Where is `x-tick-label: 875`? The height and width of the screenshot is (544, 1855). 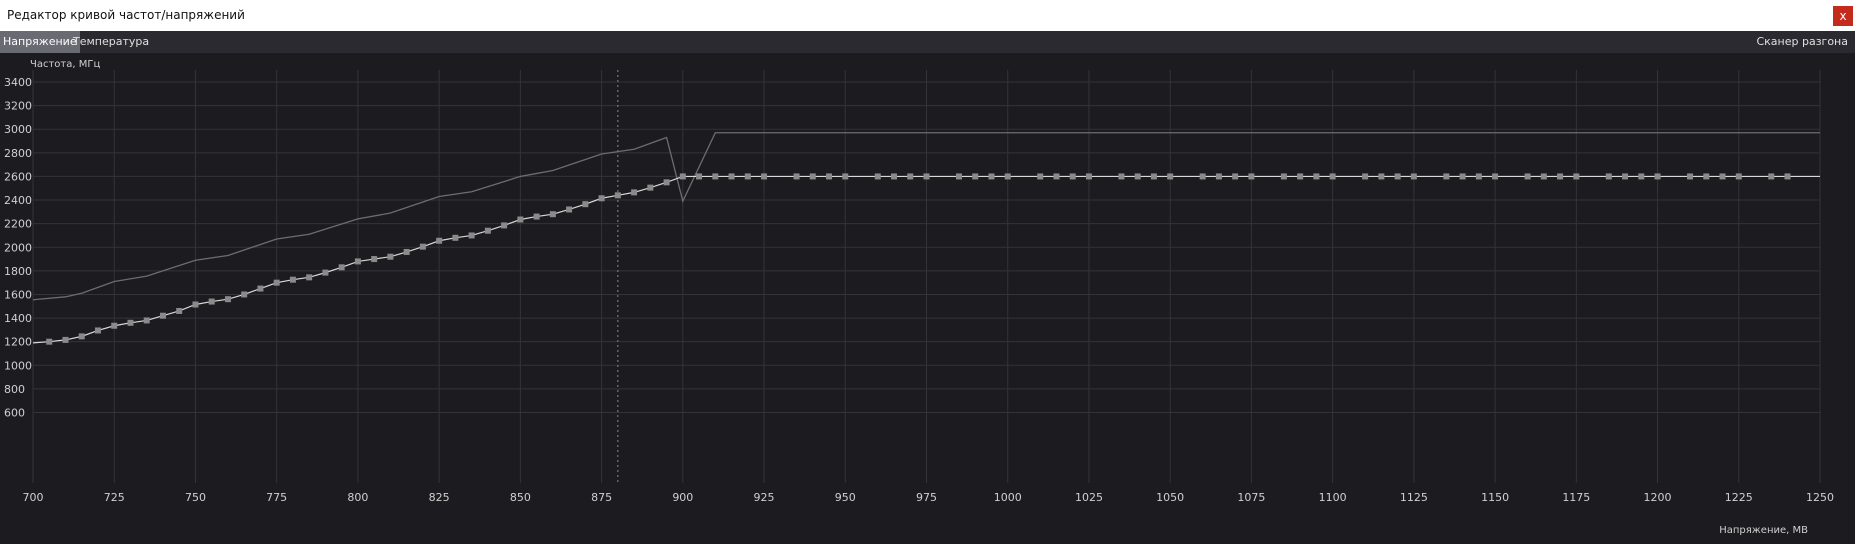 x-tick-label: 875 is located at coordinates (601, 497).